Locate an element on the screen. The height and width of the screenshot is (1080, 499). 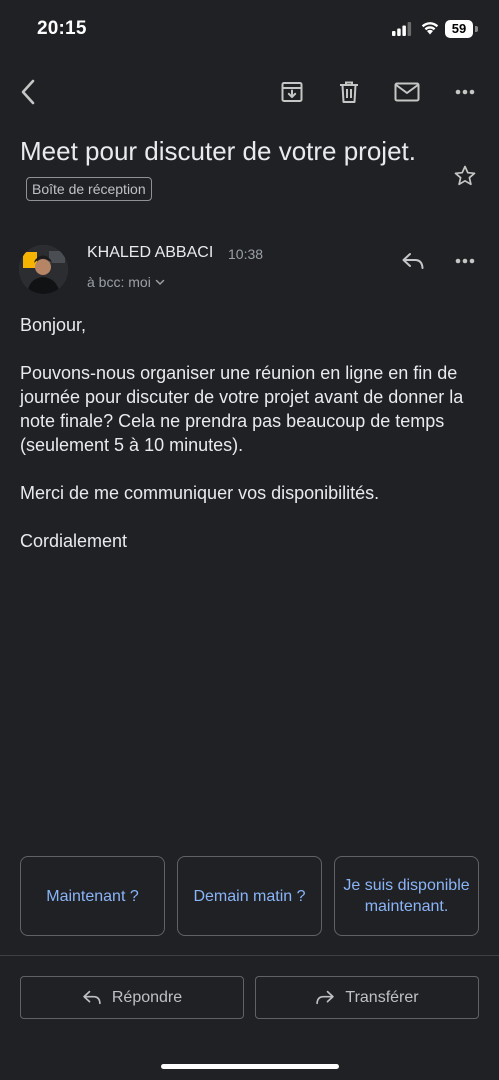
body-paragraph: Cordialement is located at coordinates (74, 541).